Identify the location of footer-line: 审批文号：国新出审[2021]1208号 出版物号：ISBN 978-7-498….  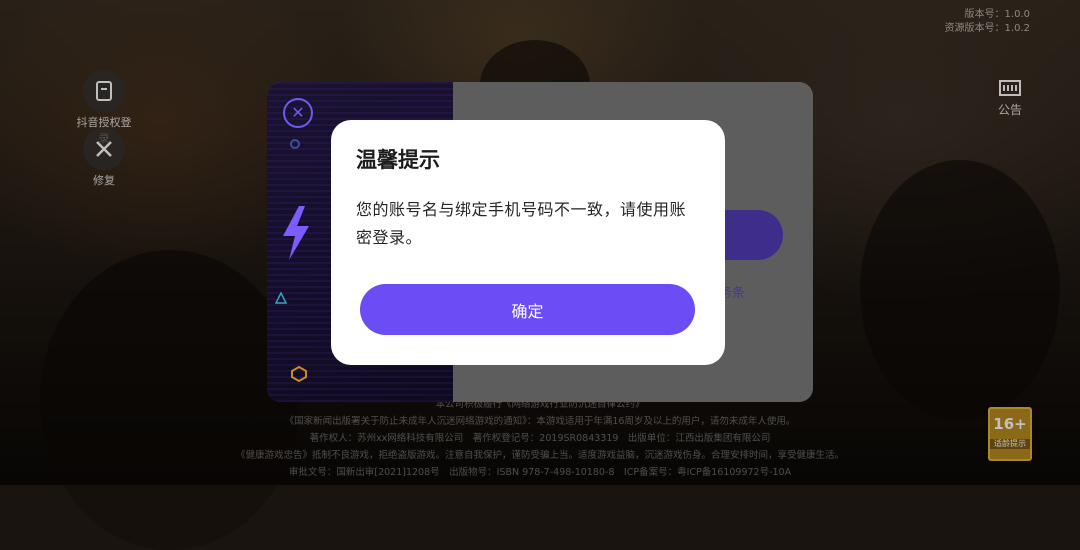
(540, 472).